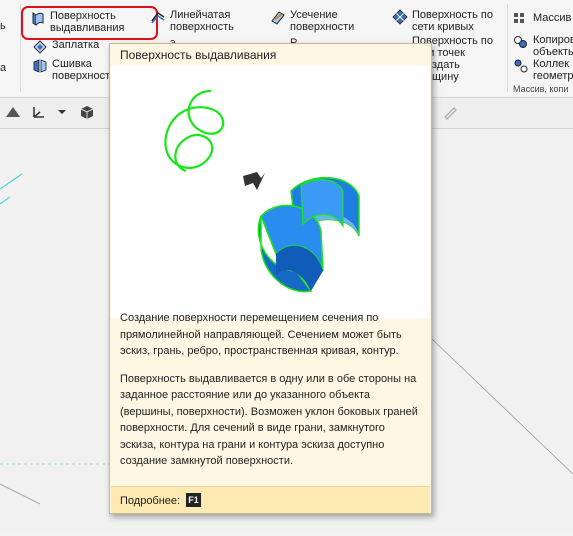  I want to click on curve-net-label-2: сети кривых, so click(443, 27).